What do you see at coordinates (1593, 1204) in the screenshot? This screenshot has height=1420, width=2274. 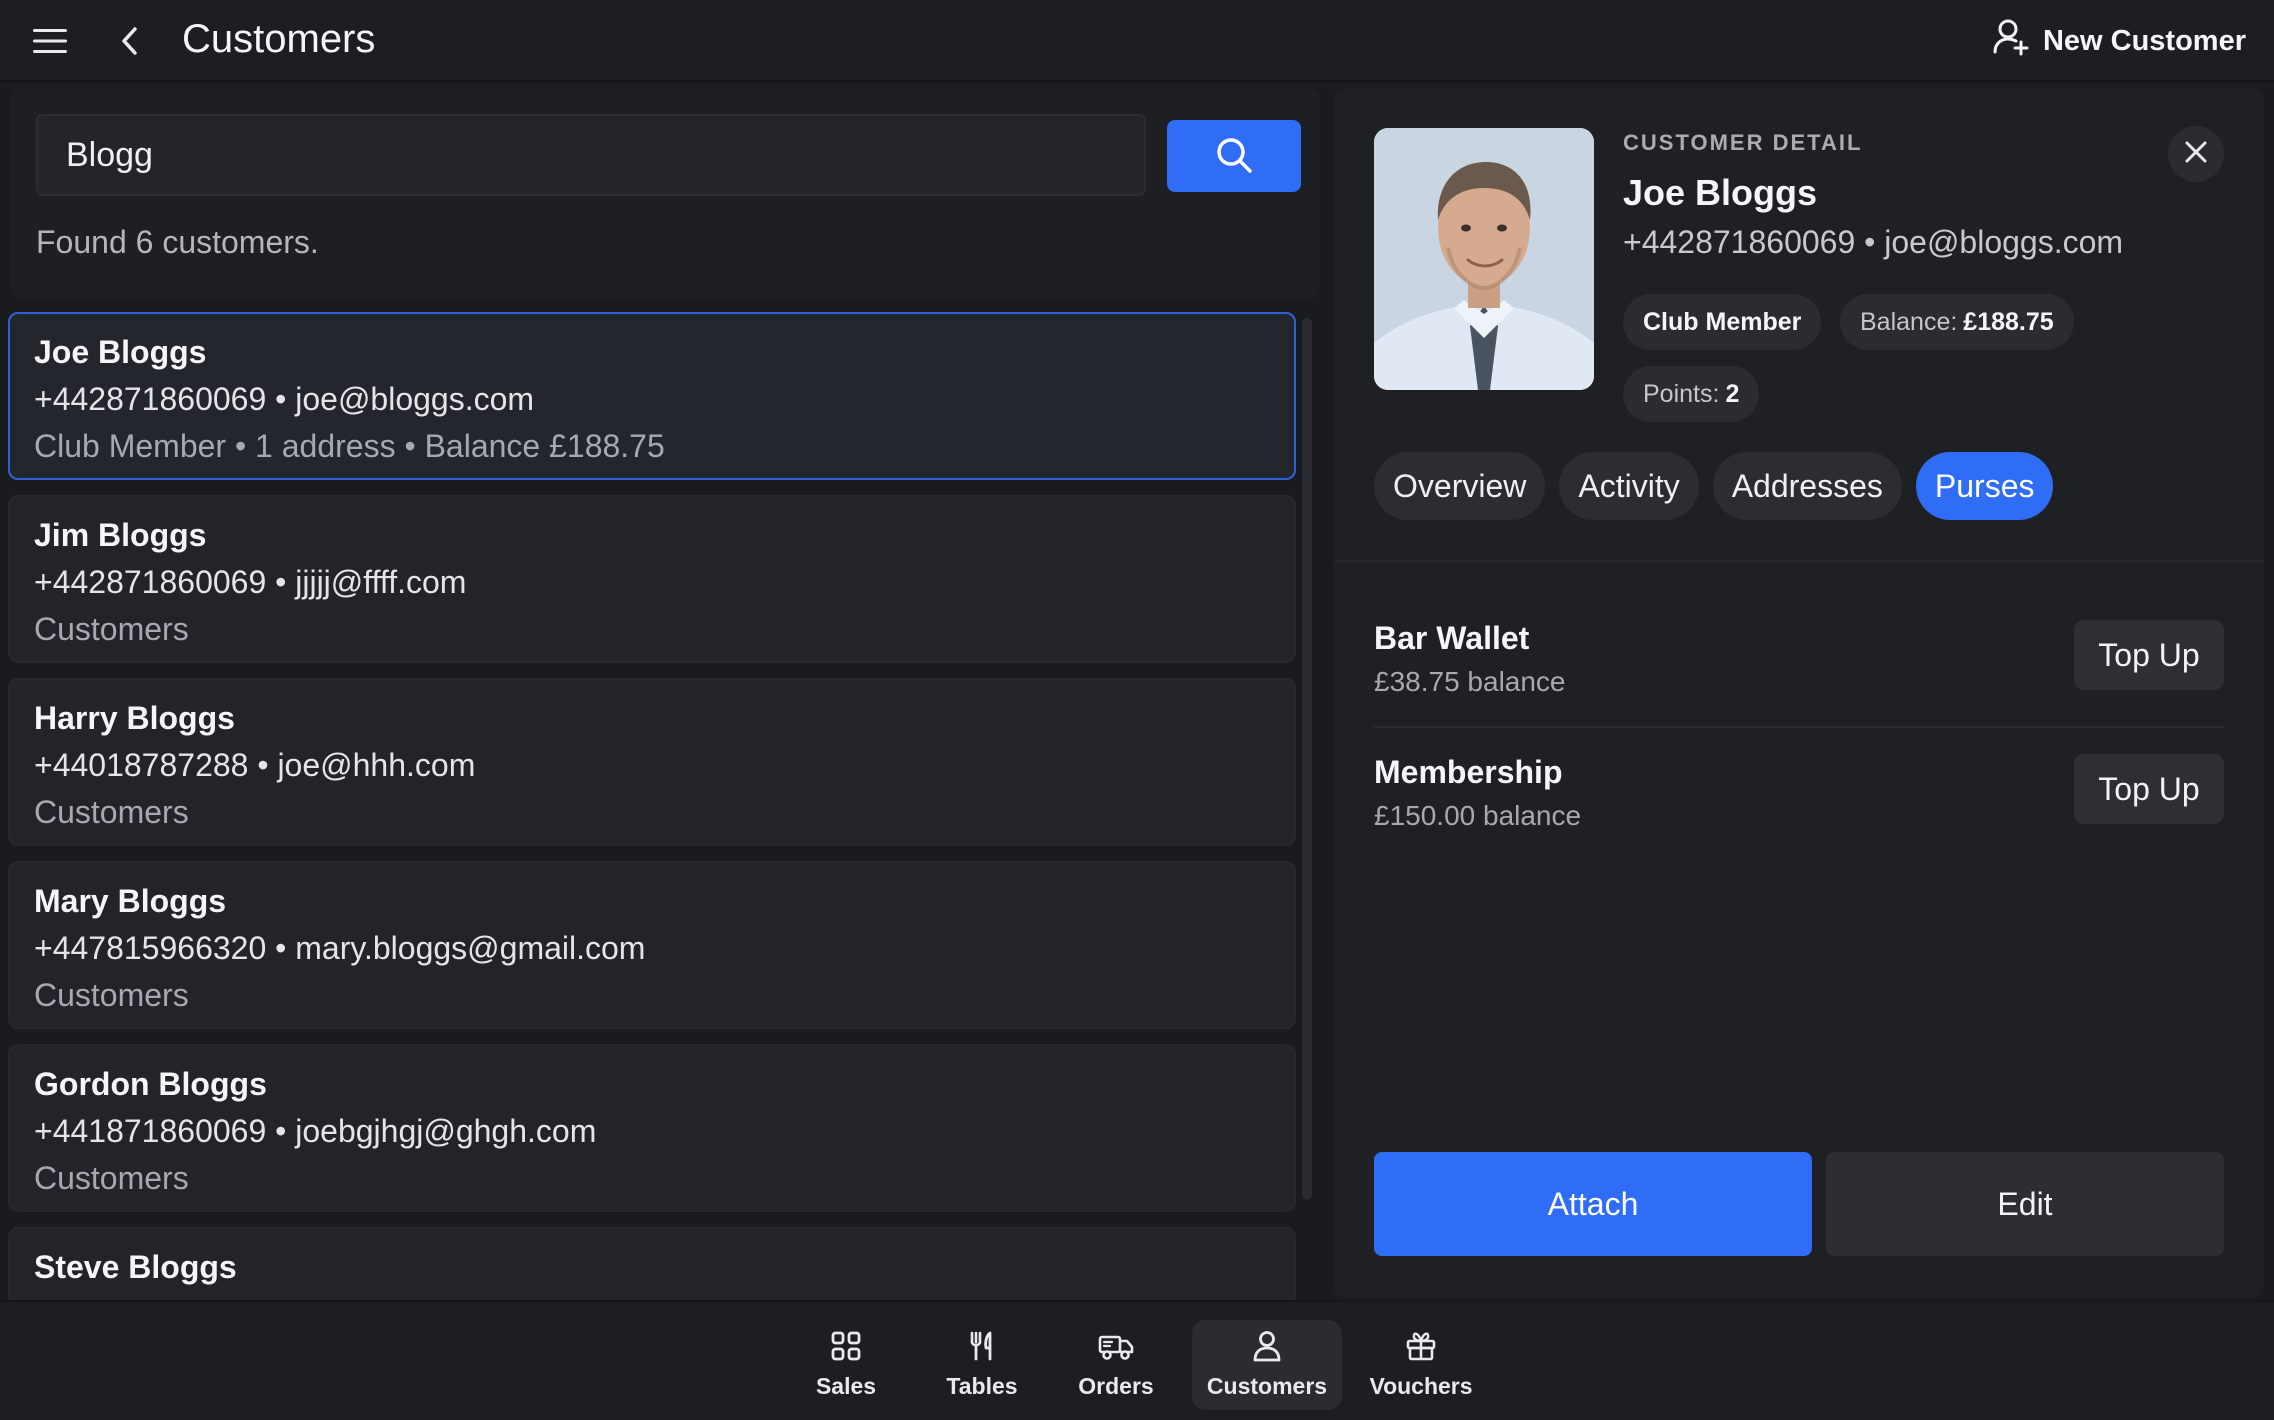 I see `attach-button: Attach` at bounding box center [1593, 1204].